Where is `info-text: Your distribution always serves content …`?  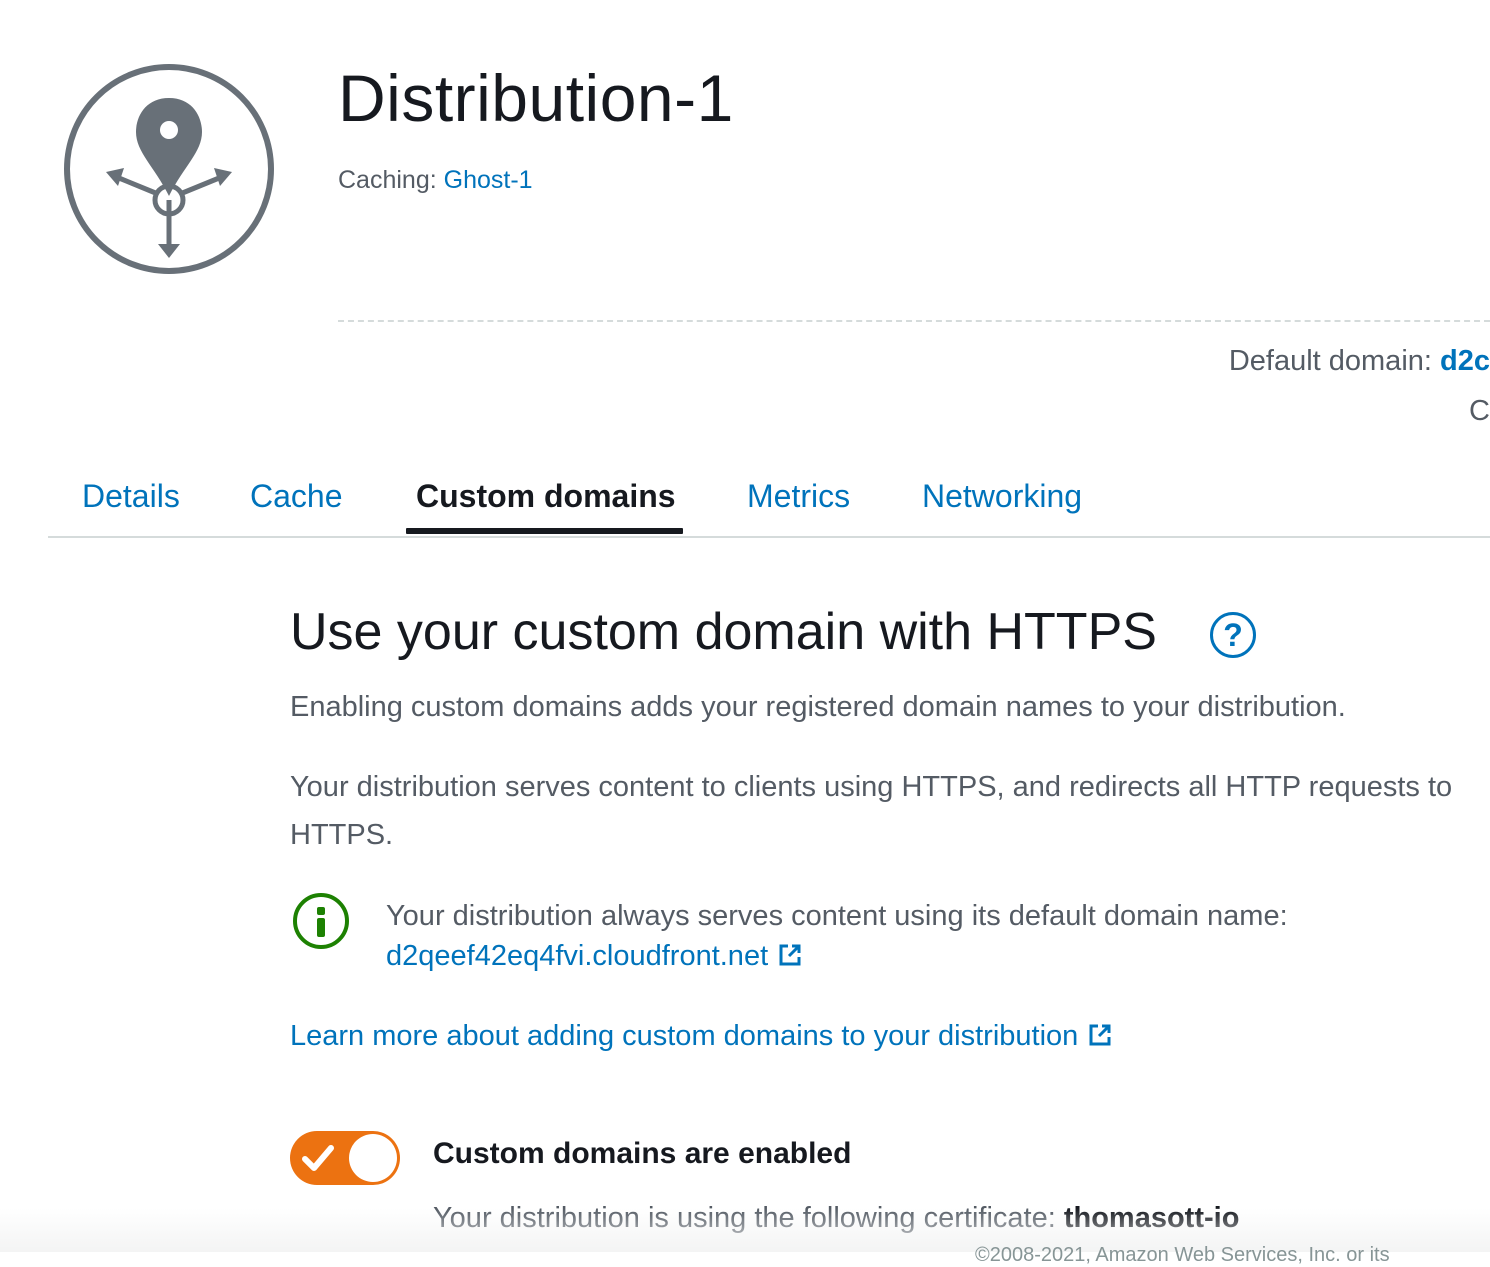
info-text: Your distribution always serves content … is located at coordinates (837, 916).